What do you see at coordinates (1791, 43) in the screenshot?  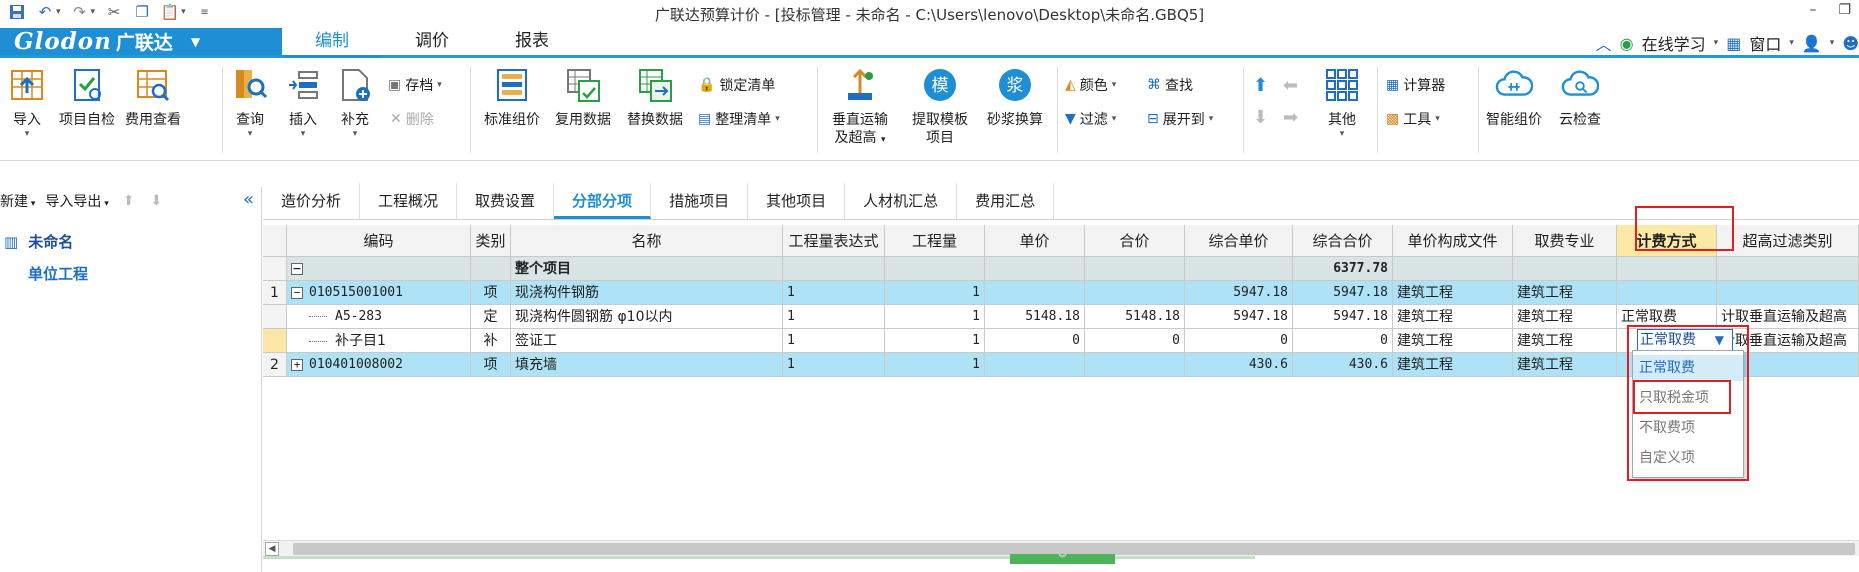 I see `window-dropdown-icon: ▾` at bounding box center [1791, 43].